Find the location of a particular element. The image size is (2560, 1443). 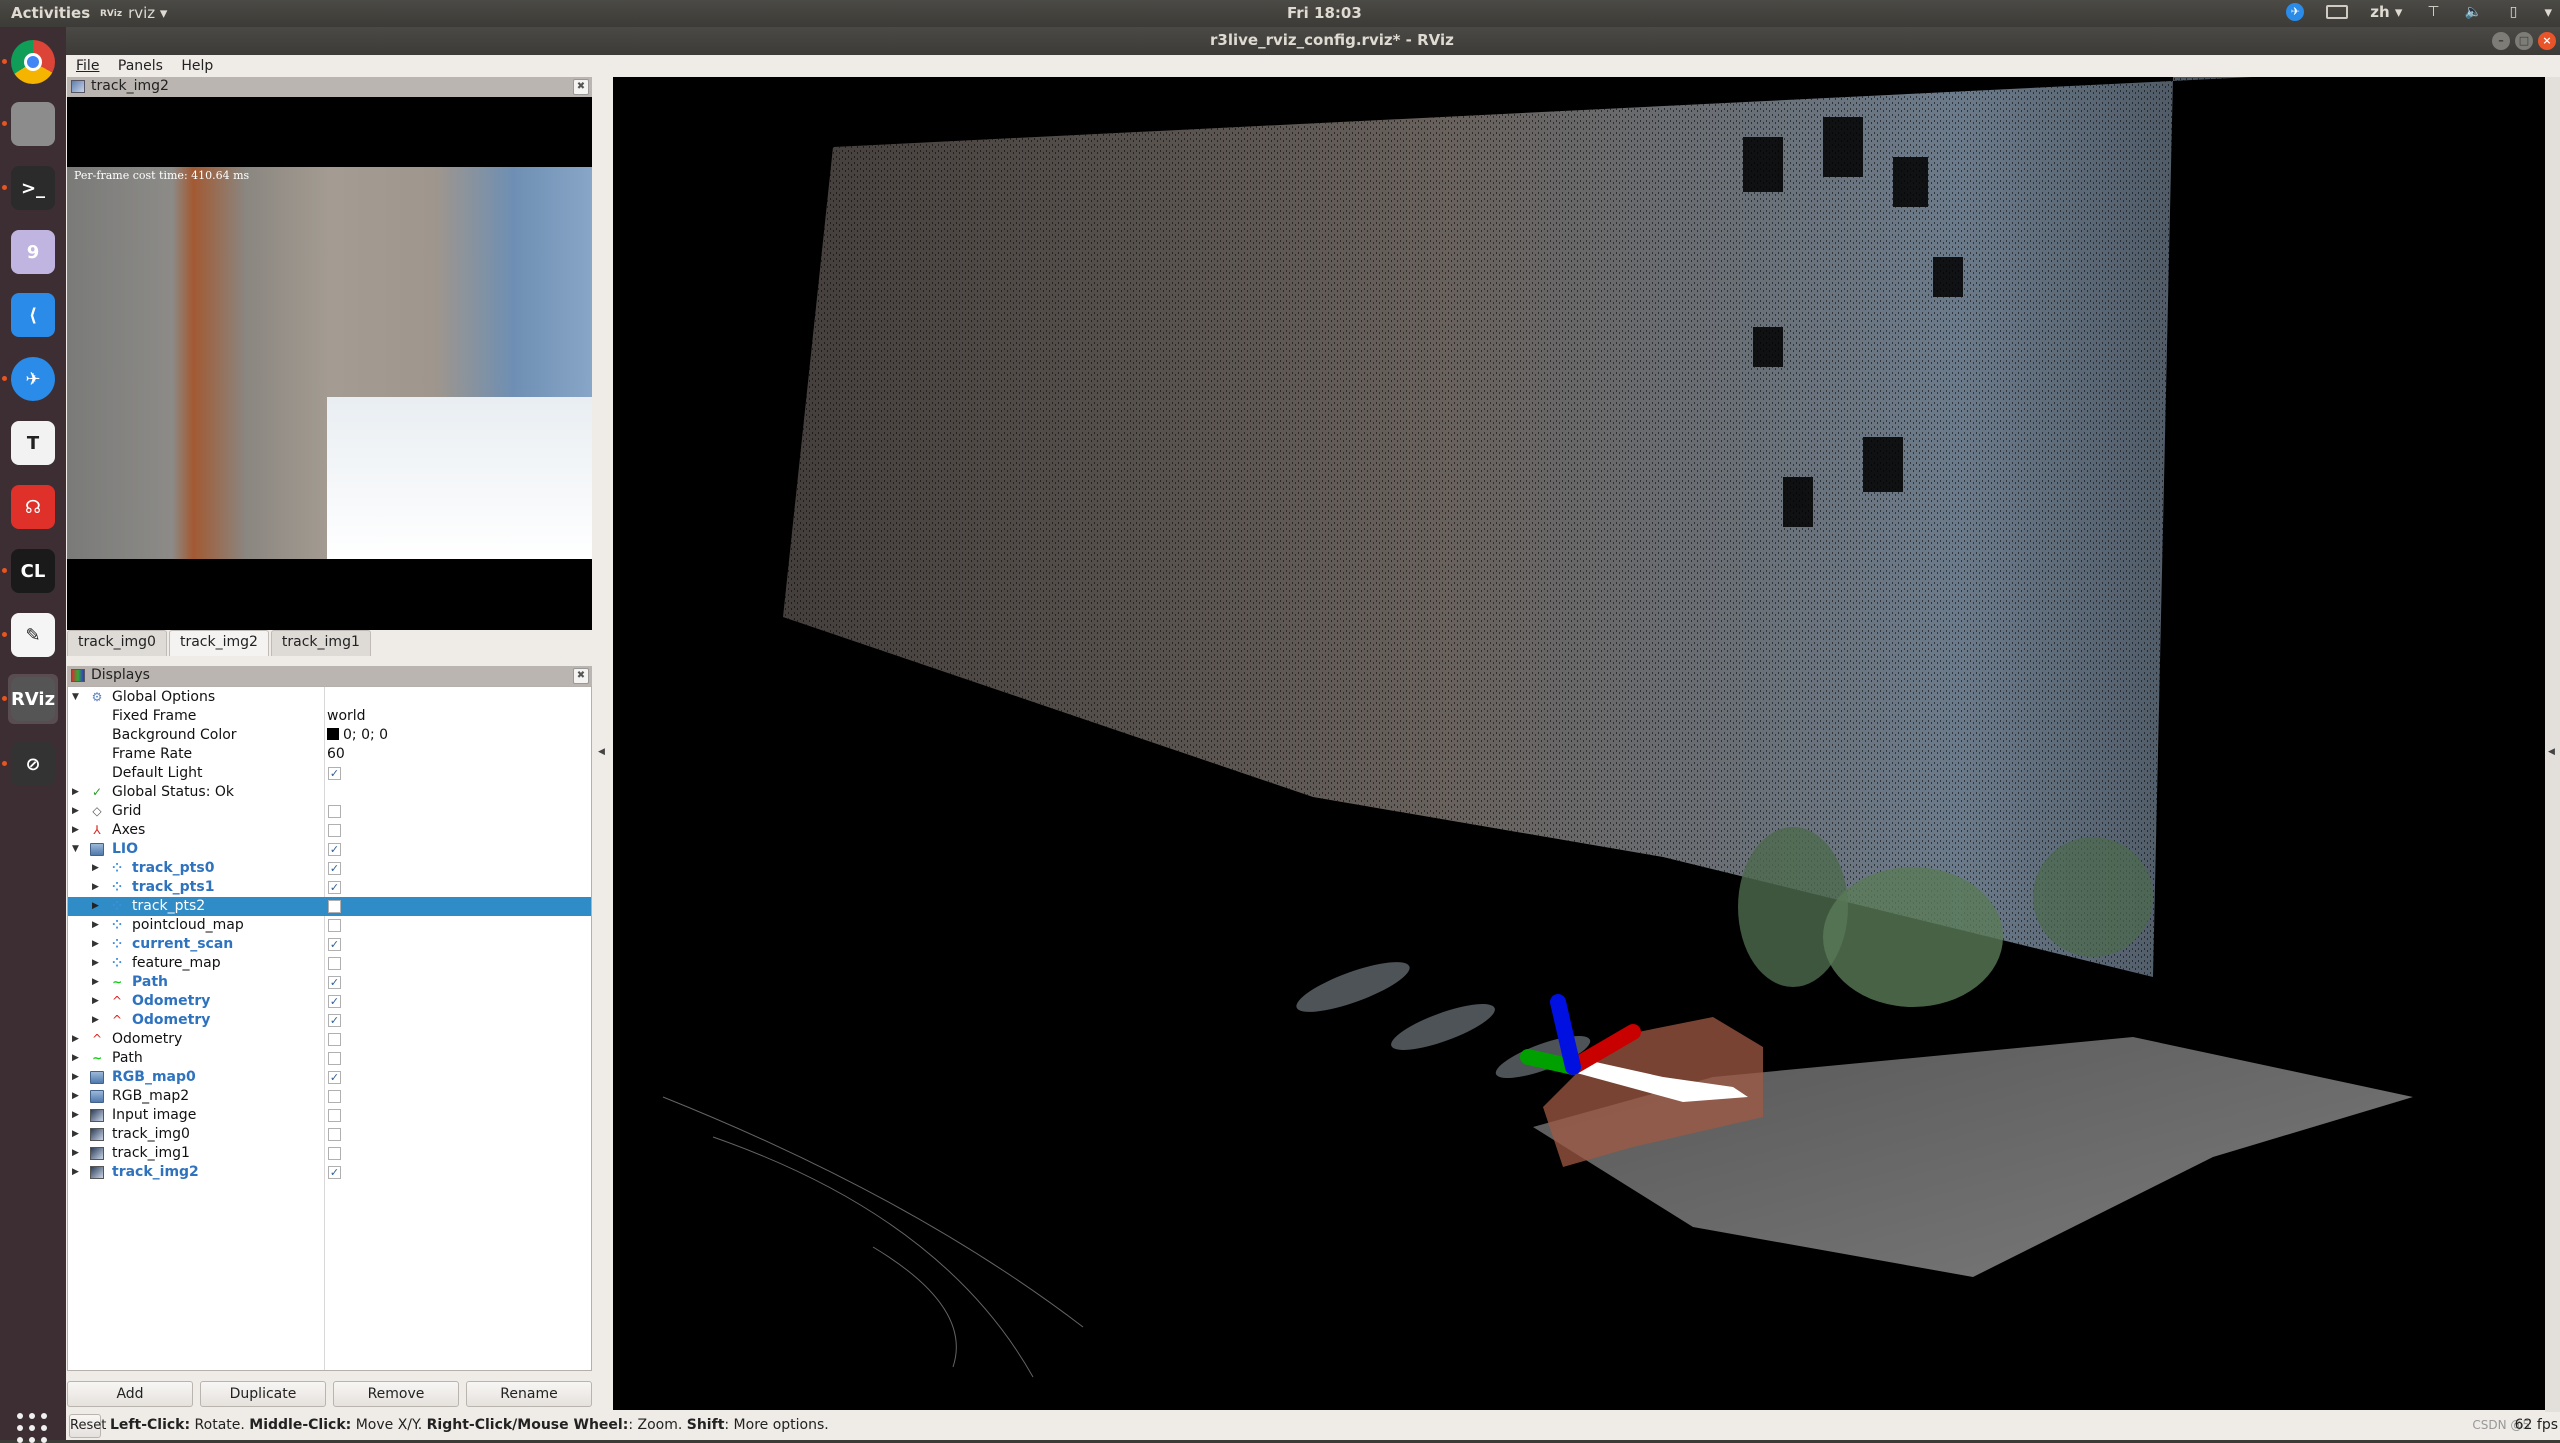

menu-file: File is located at coordinates (87, 66).